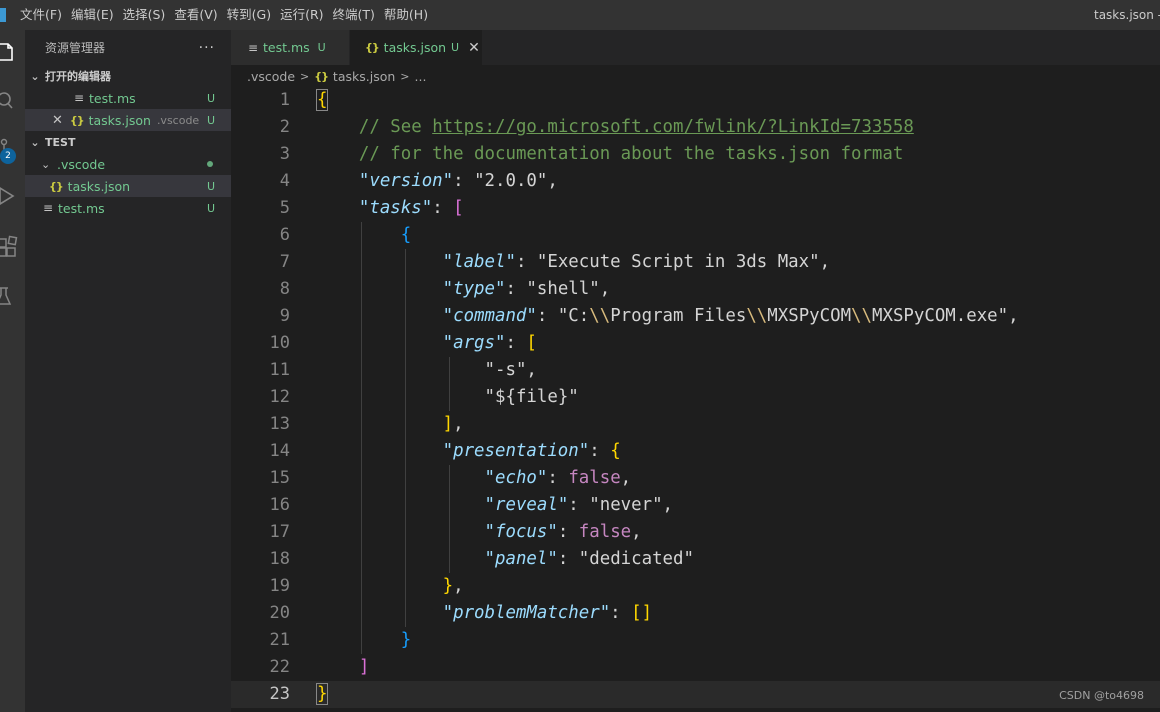 This screenshot has height=712, width=1160. Describe the element at coordinates (210, 164) in the screenshot. I see `modified-dot-icon` at that location.